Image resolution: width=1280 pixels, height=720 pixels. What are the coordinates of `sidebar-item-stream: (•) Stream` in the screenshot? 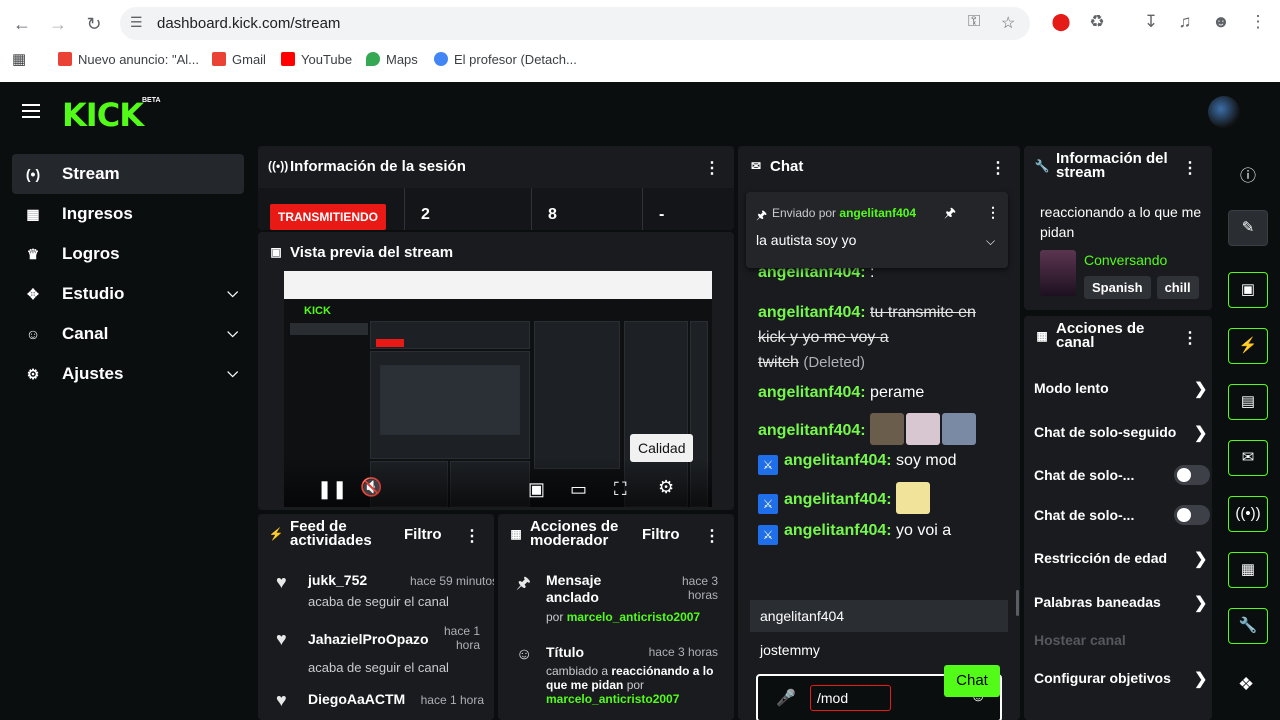 It's located at (128, 174).